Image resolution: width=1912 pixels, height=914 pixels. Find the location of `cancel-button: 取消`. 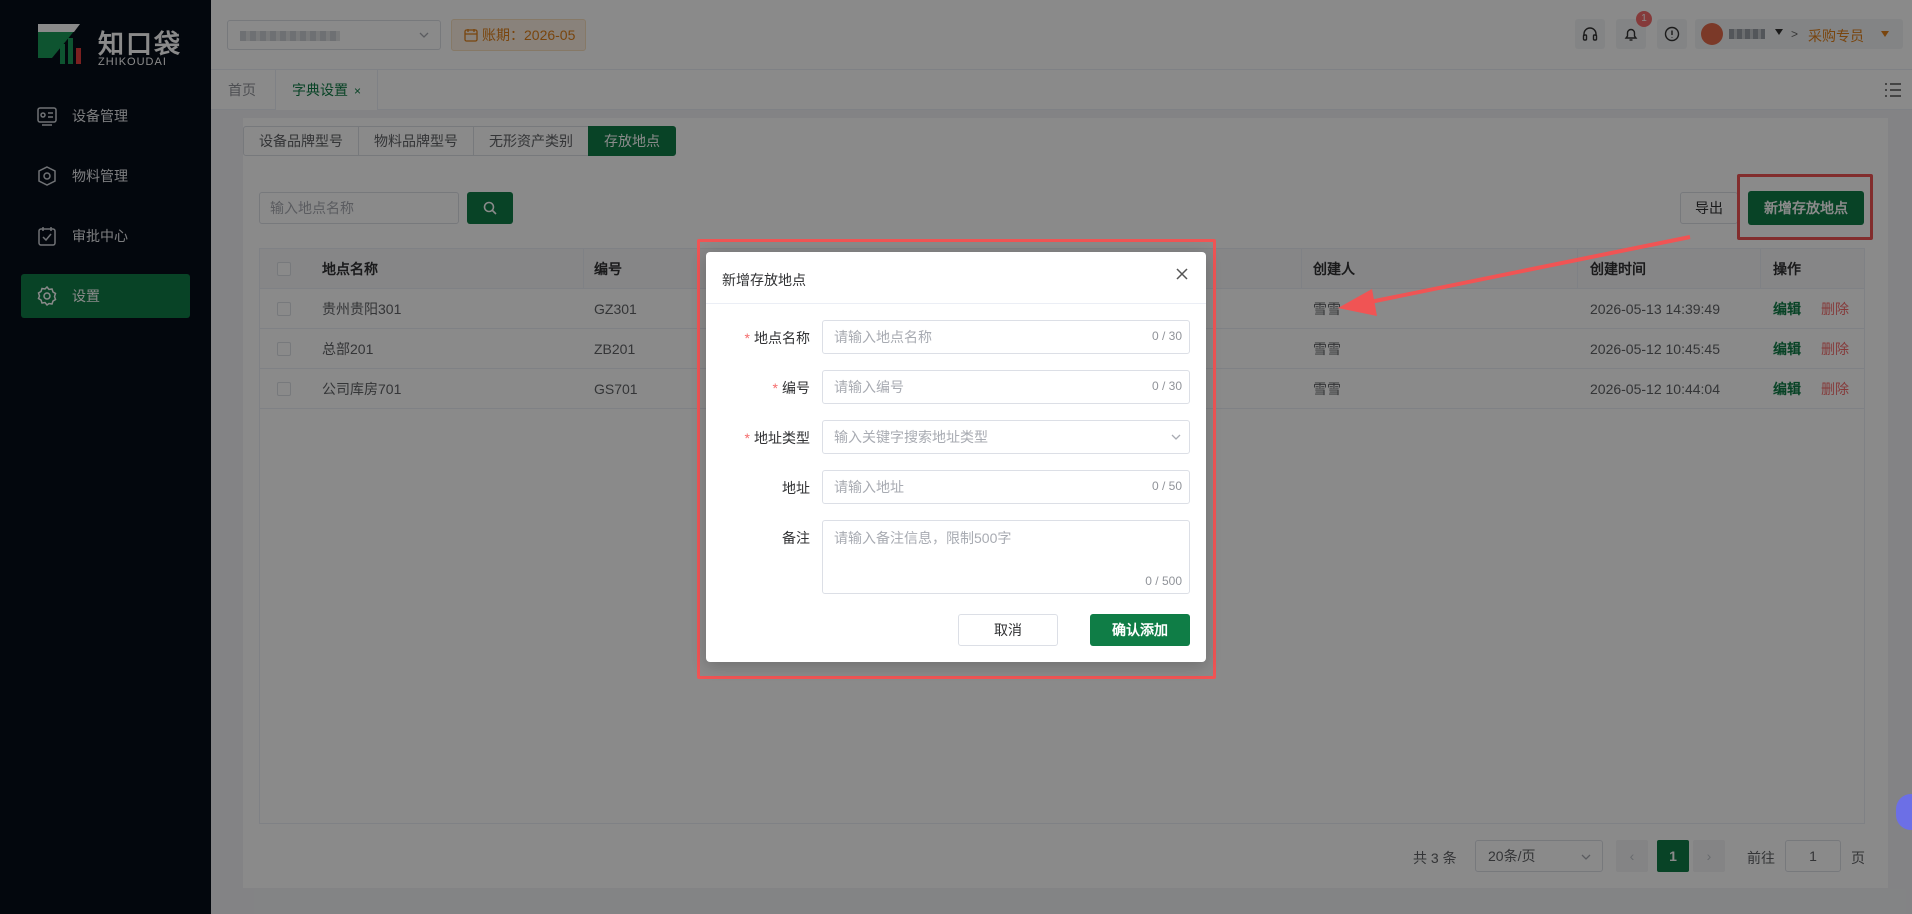

cancel-button: 取消 is located at coordinates (1008, 630).